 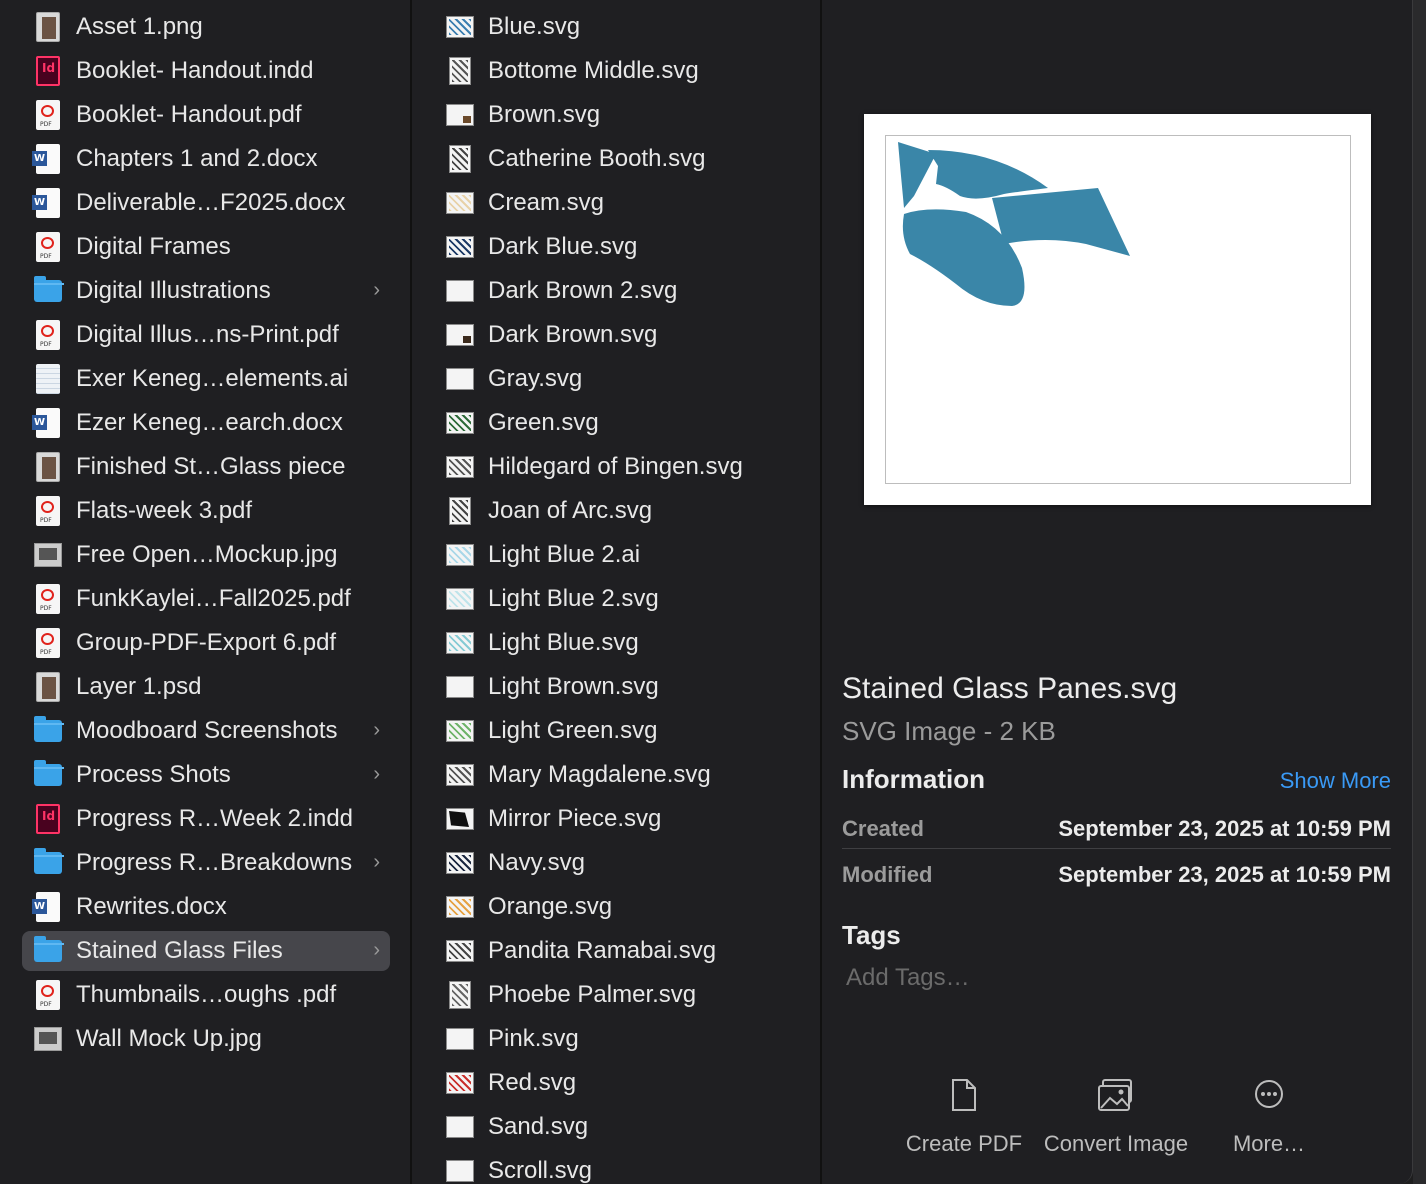 I want to click on list-item: Wall Mock Up.jpg, so click(x=206, y=1039).